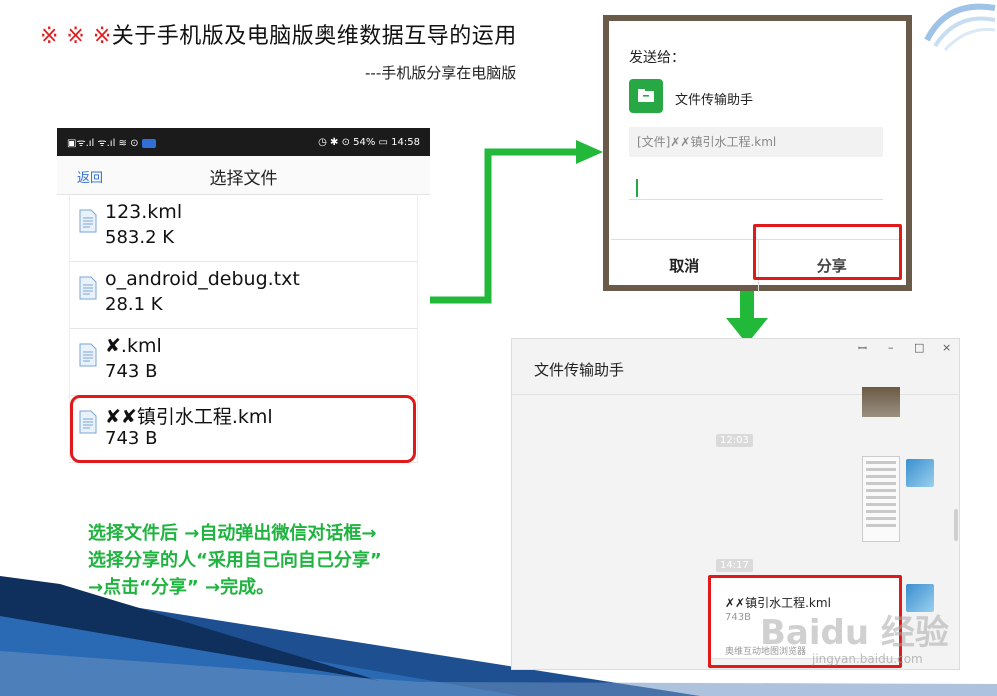  I want to click on instruction-line-2: 选择分享的人“采用自己向自己分享”, so click(235, 560).